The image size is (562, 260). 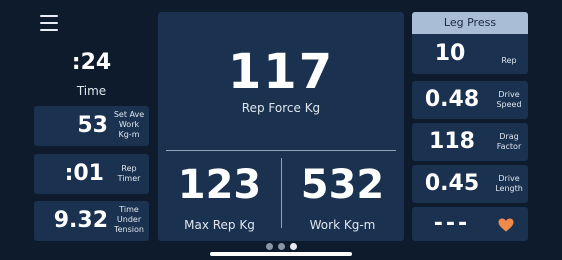 I want to click on caption-line: Speed, so click(x=509, y=104).